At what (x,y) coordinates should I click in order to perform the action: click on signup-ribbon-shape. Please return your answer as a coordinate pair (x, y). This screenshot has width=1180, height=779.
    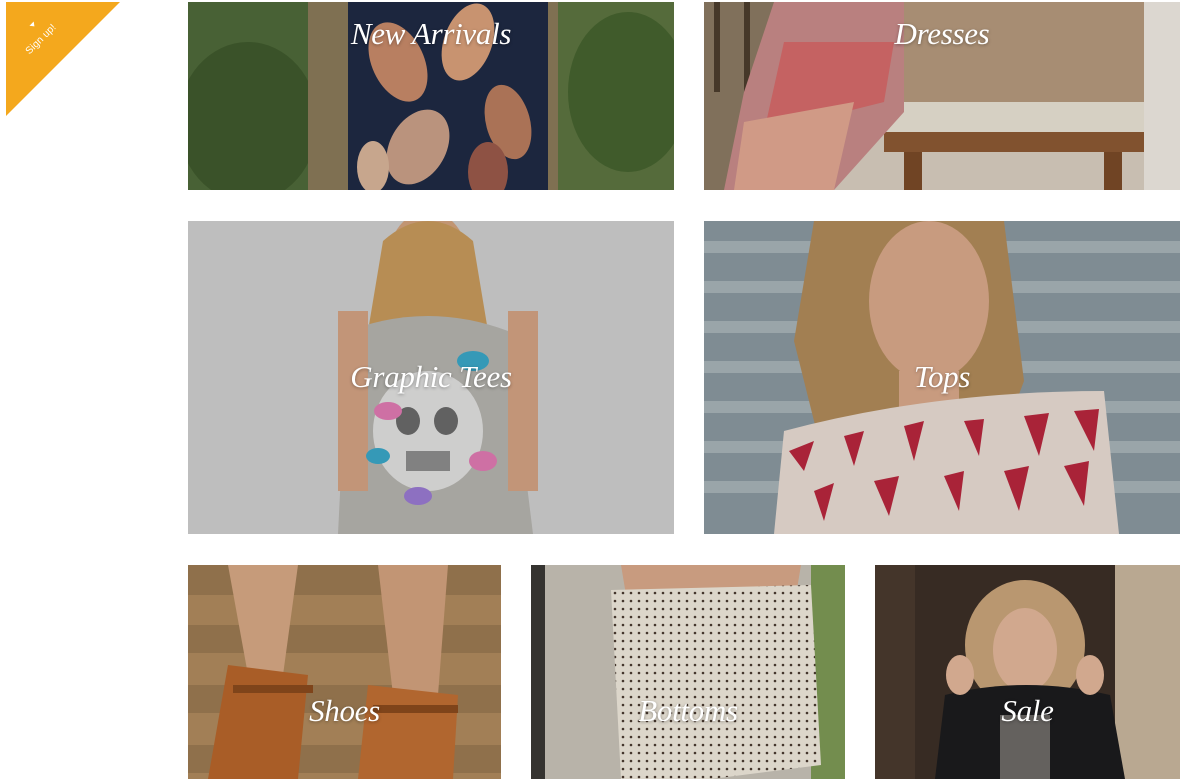
    Looking at the image, I should click on (63, 59).